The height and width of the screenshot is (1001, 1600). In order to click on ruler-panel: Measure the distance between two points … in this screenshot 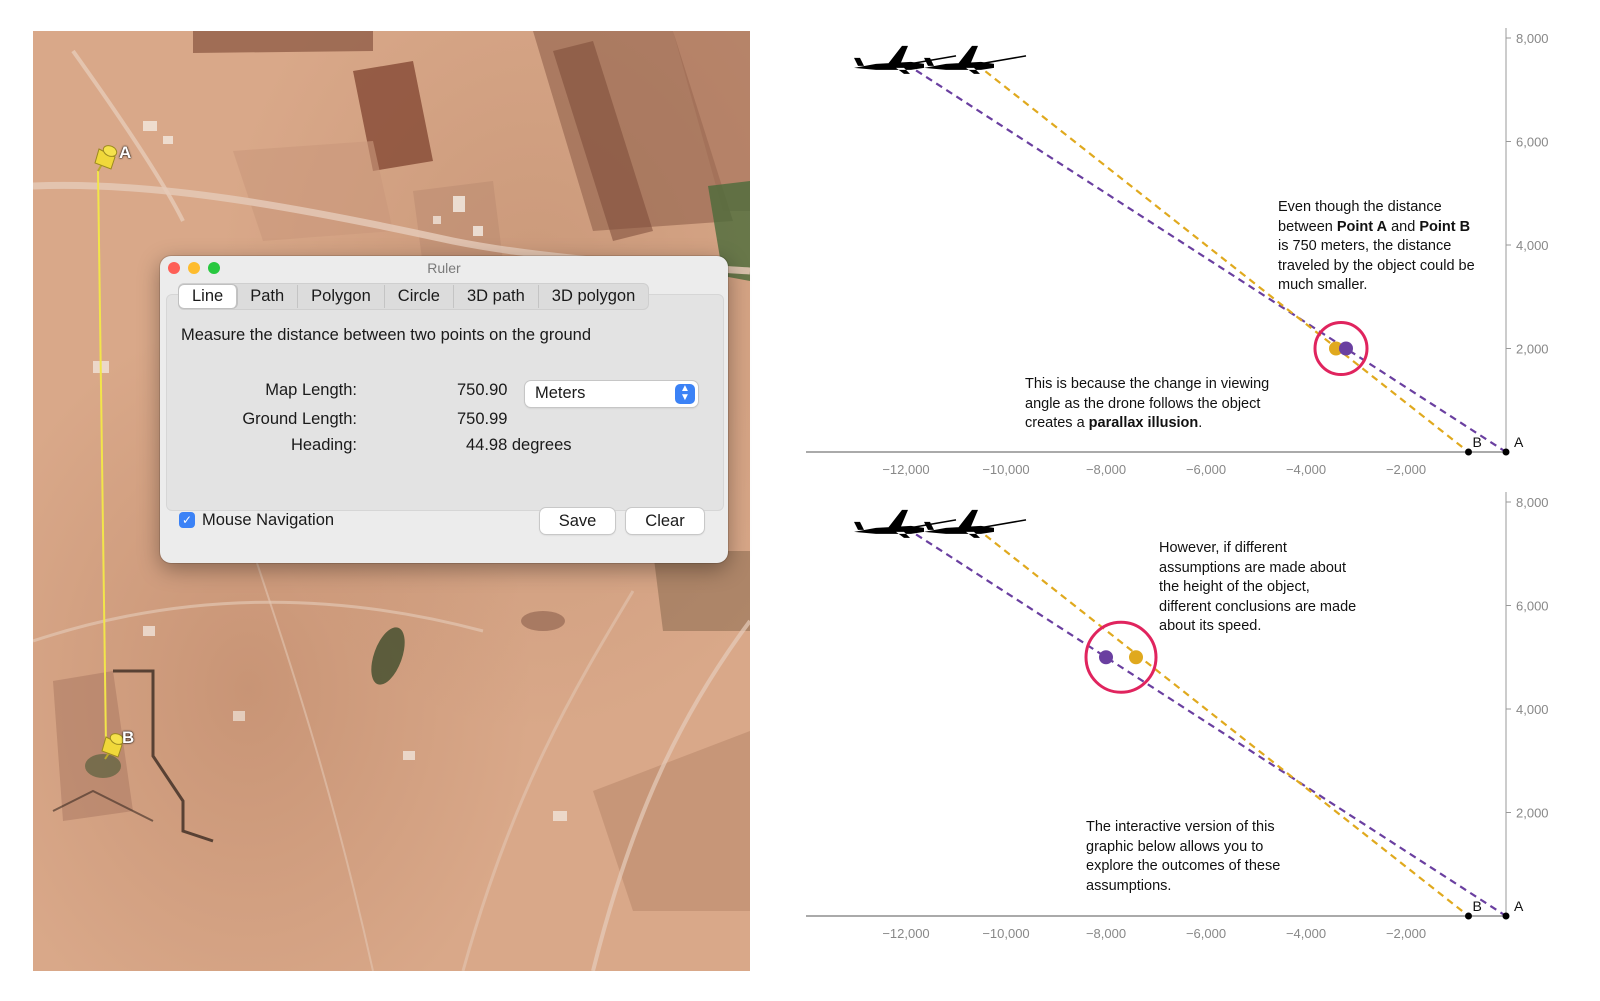, I will do `click(445, 402)`.